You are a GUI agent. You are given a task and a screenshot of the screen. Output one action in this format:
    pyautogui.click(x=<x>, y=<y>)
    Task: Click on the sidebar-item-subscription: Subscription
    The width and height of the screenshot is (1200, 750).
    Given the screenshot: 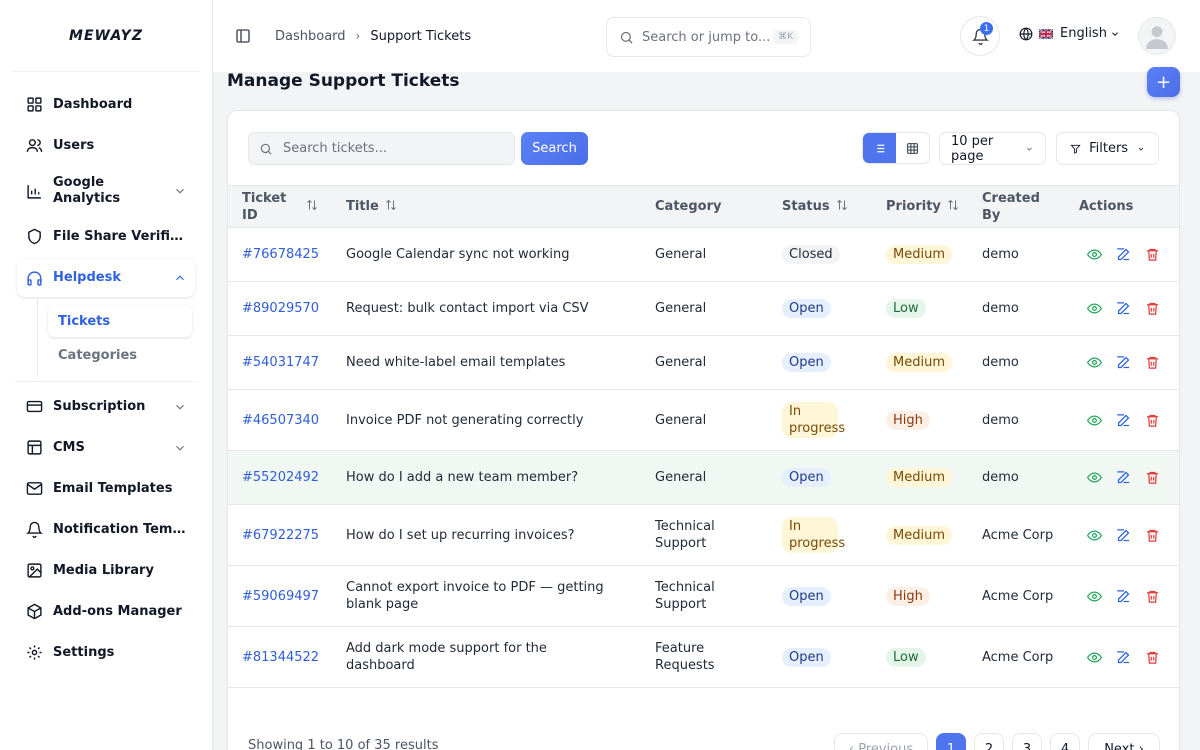 What is the action you would take?
    pyautogui.click(x=106, y=406)
    